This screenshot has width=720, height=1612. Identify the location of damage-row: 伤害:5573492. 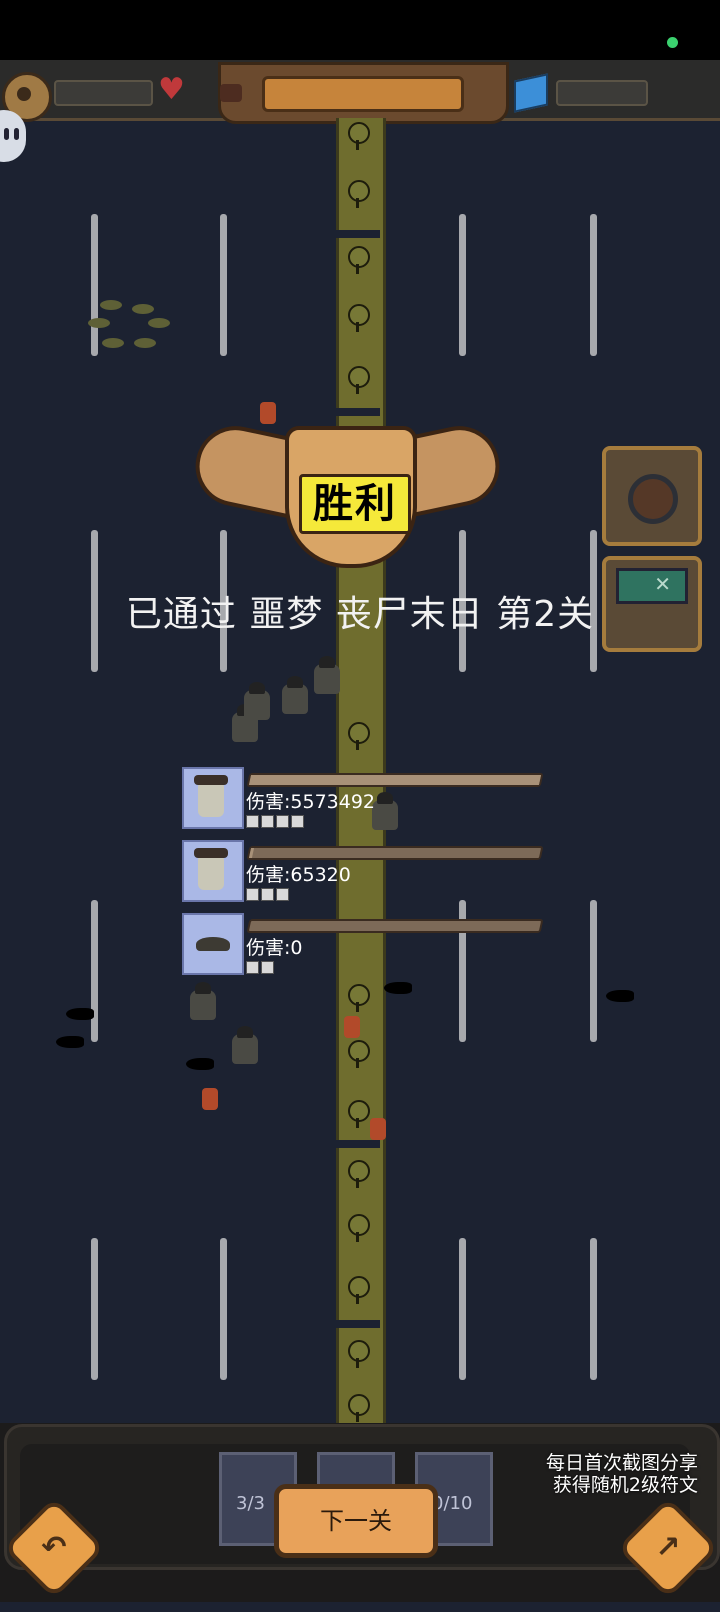
(363, 798).